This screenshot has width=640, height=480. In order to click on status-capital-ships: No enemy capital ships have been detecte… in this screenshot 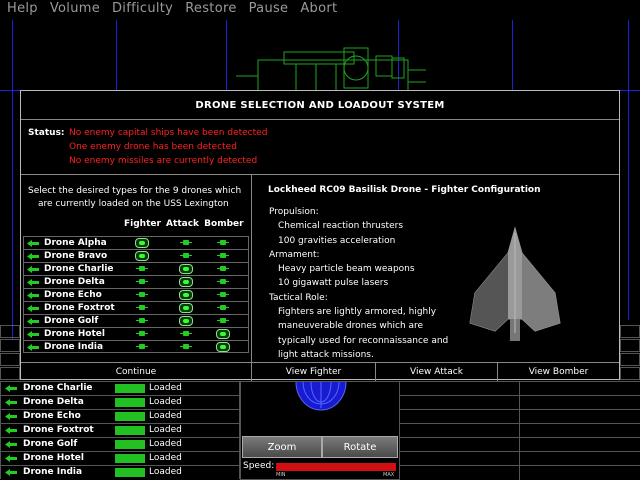, I will do `click(168, 133)`.